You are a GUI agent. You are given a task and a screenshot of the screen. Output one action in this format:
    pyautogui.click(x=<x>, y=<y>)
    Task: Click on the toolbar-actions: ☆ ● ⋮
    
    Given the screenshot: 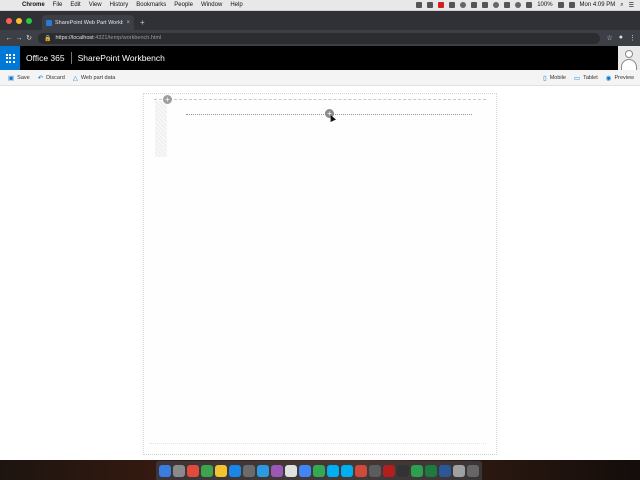 What is the action you would take?
    pyautogui.click(x=621, y=38)
    